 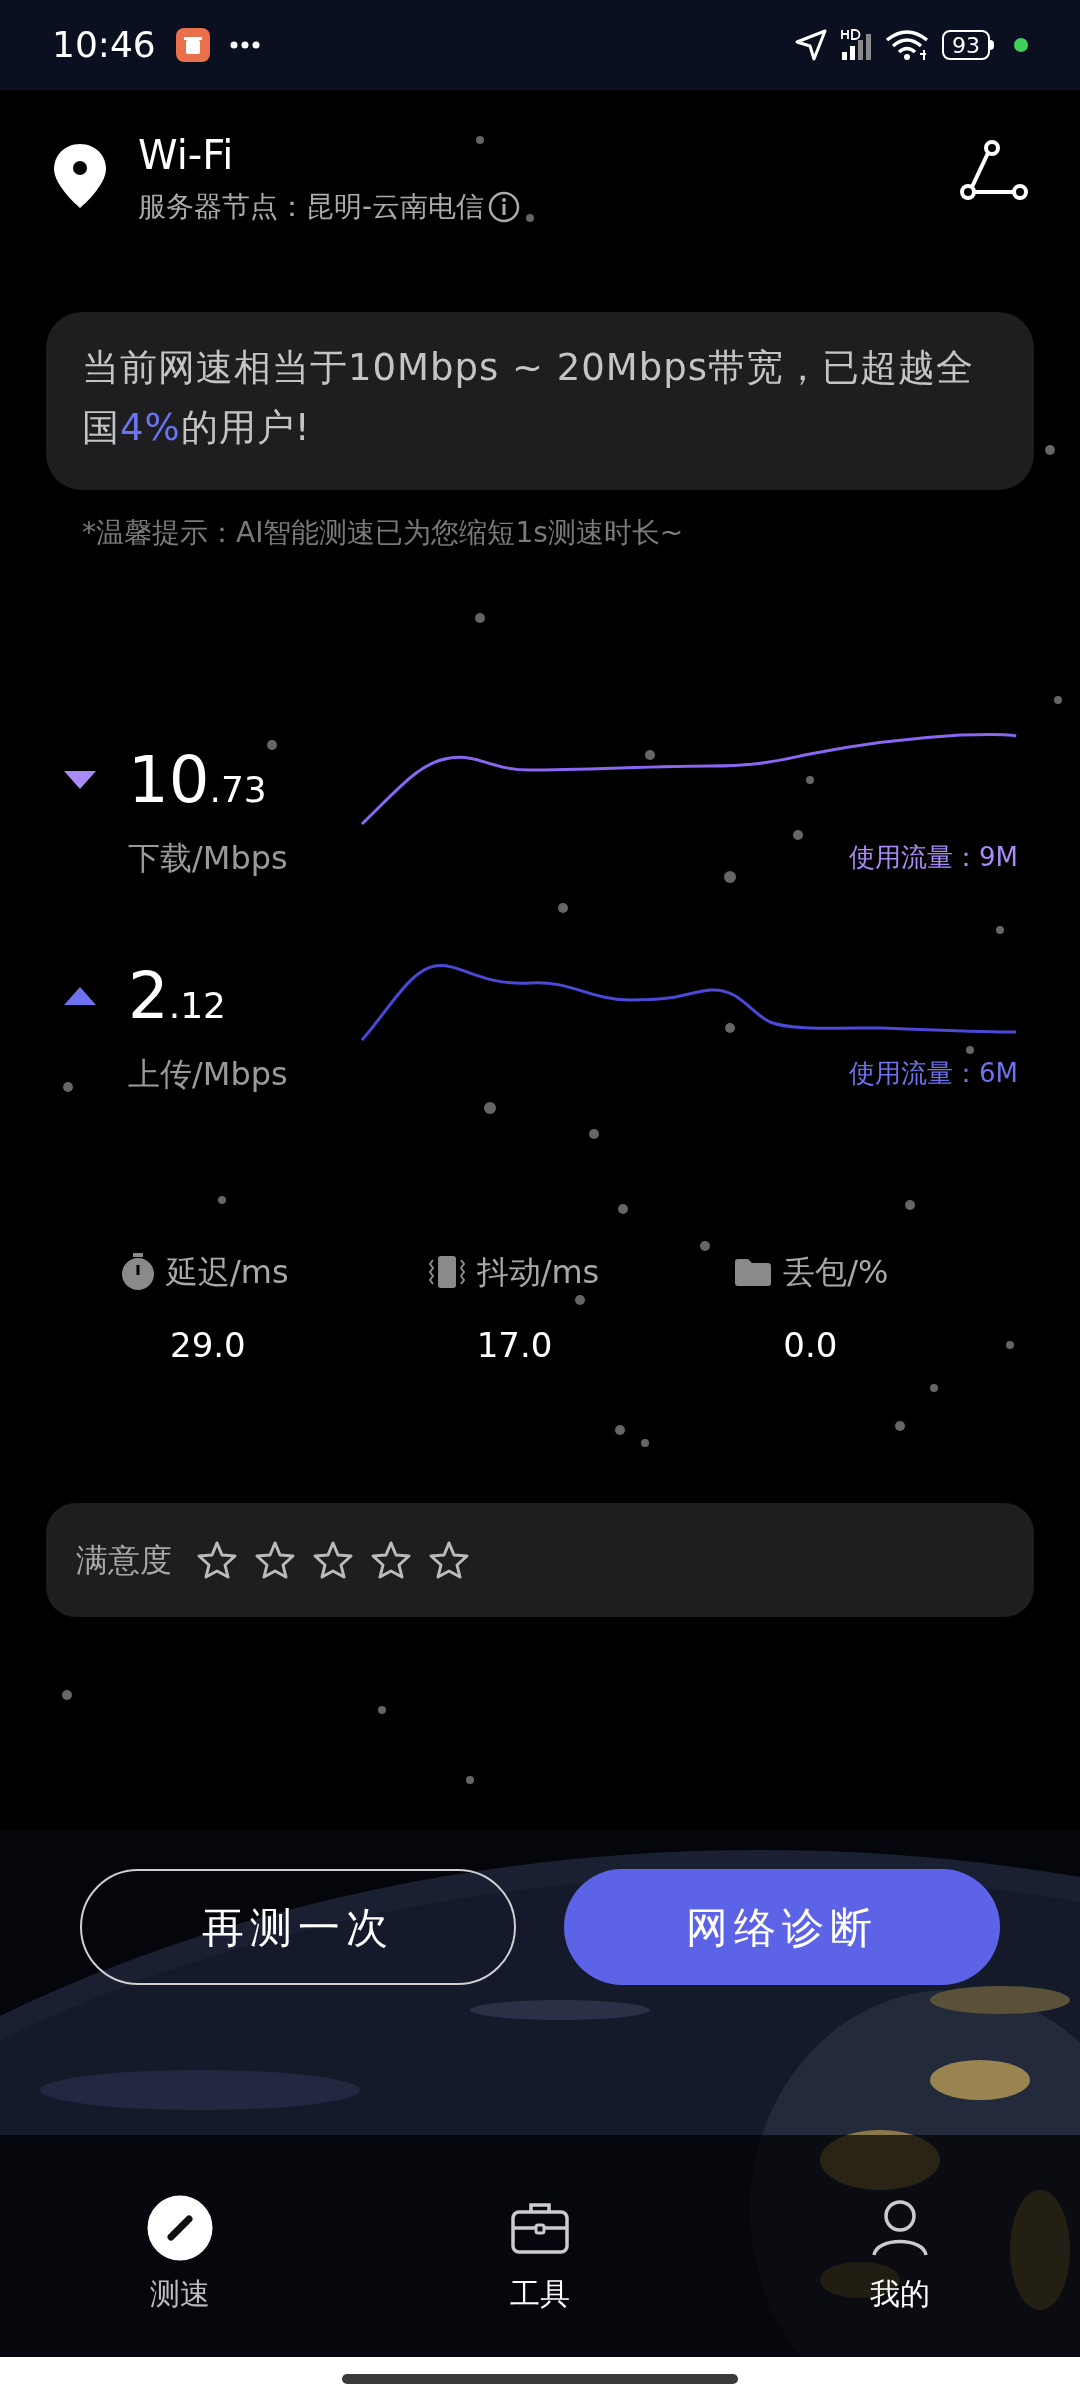 I want to click on nav-tab: 我的, so click(x=900, y=2246).